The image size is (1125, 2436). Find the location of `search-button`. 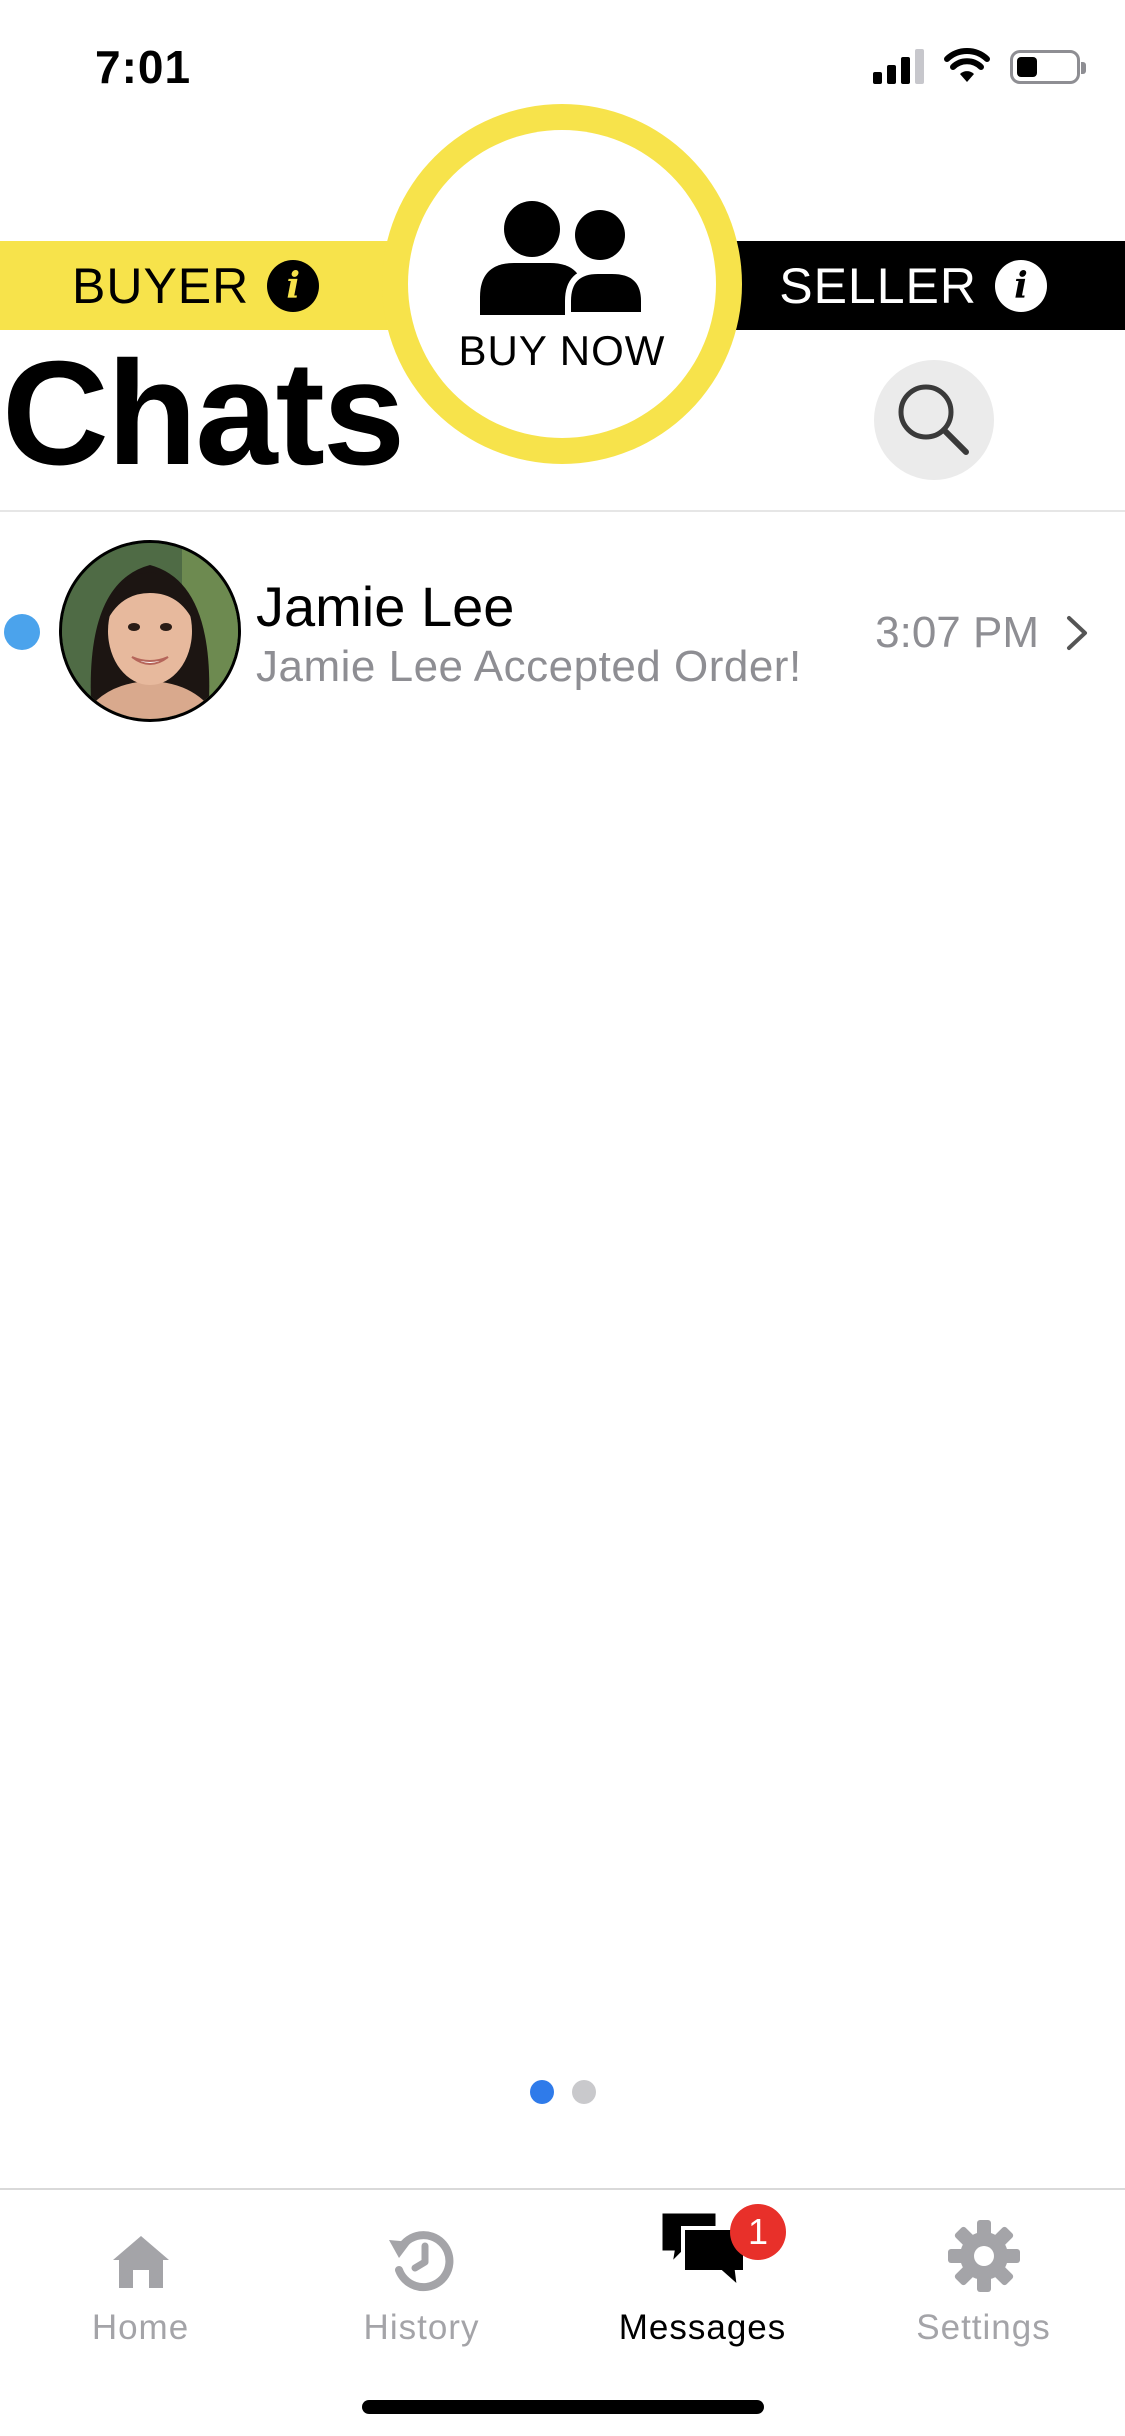

search-button is located at coordinates (934, 420).